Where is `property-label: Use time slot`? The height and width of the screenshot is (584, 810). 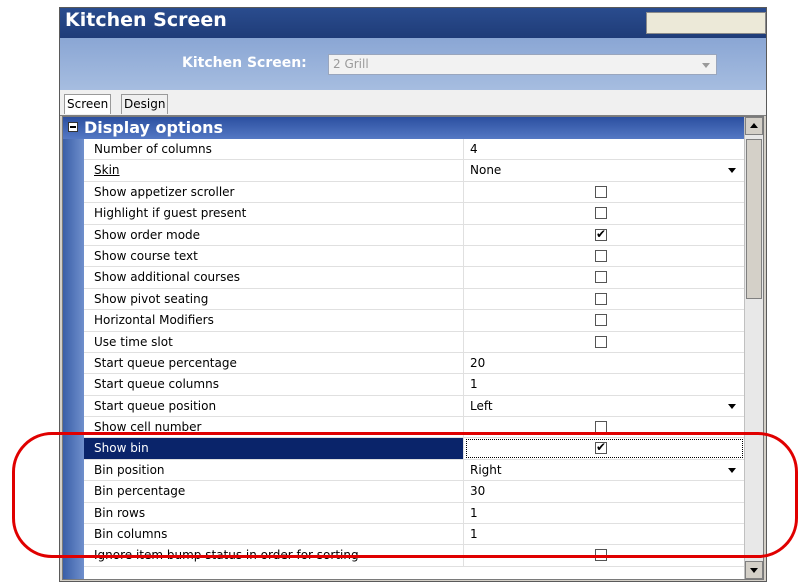 property-label: Use time slot is located at coordinates (274, 341).